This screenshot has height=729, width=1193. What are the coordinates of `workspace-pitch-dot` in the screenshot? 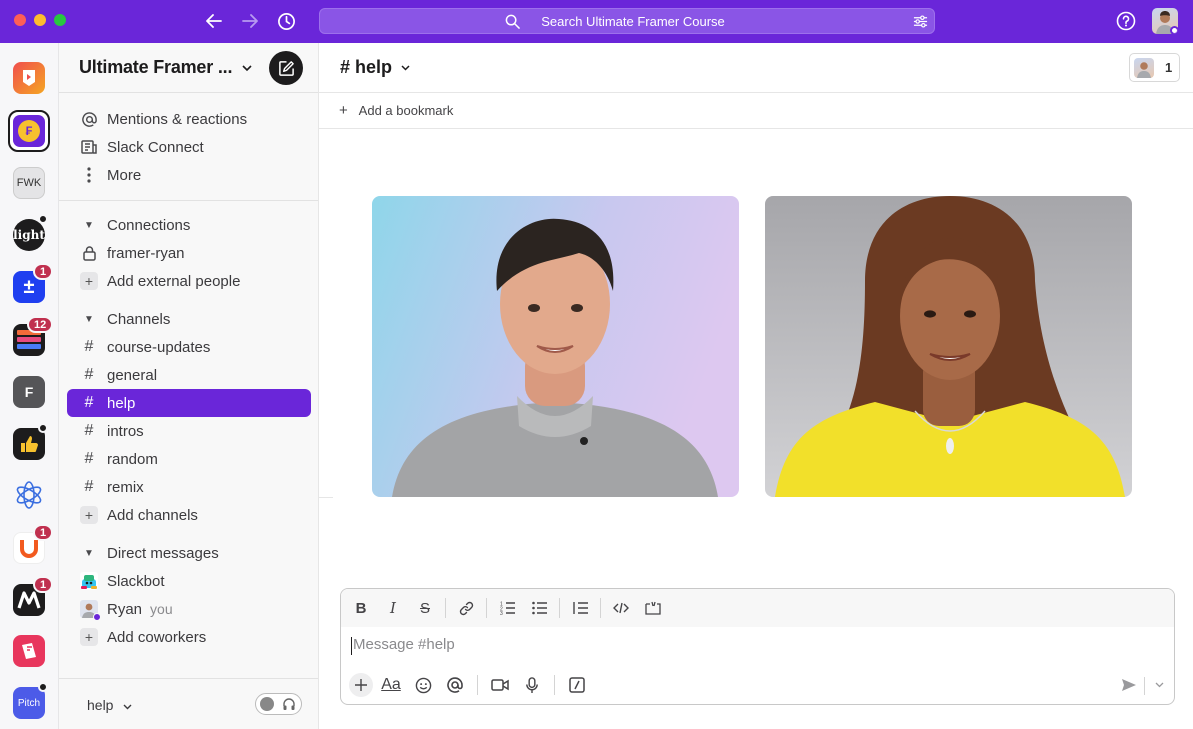 It's located at (43, 687).